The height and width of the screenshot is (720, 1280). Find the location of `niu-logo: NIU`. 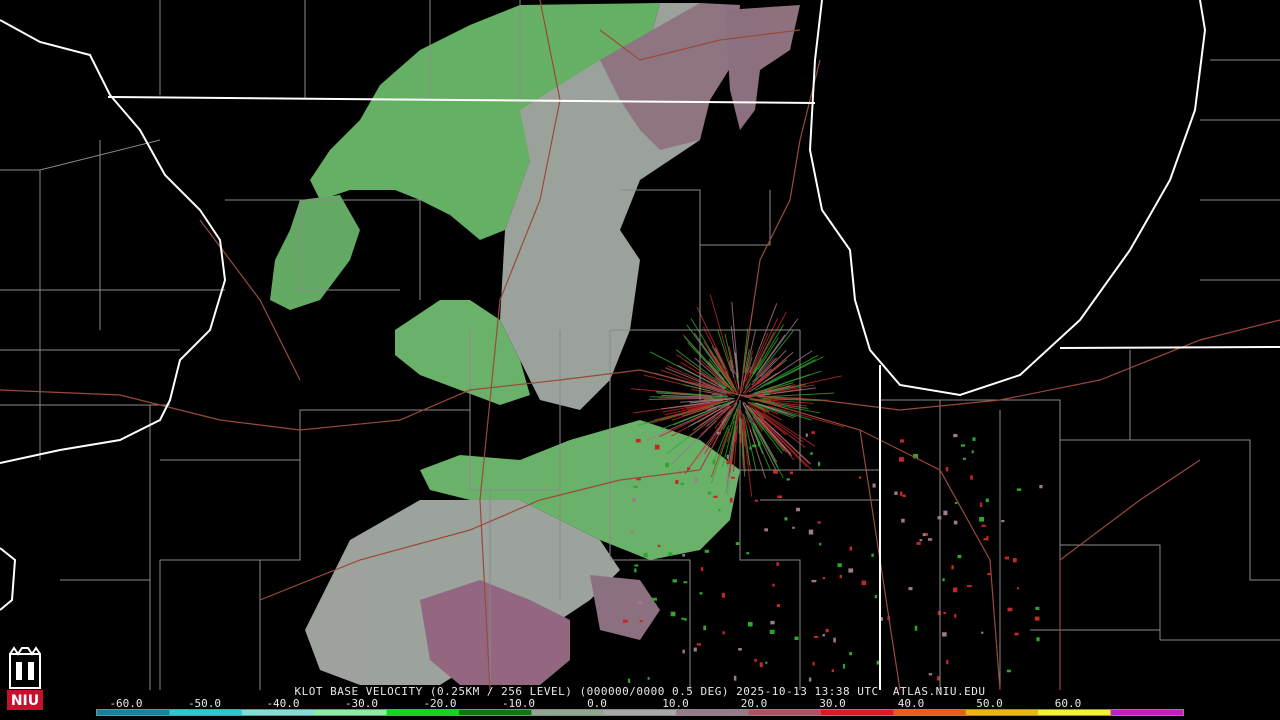

niu-logo: NIU is located at coordinates (25, 680).